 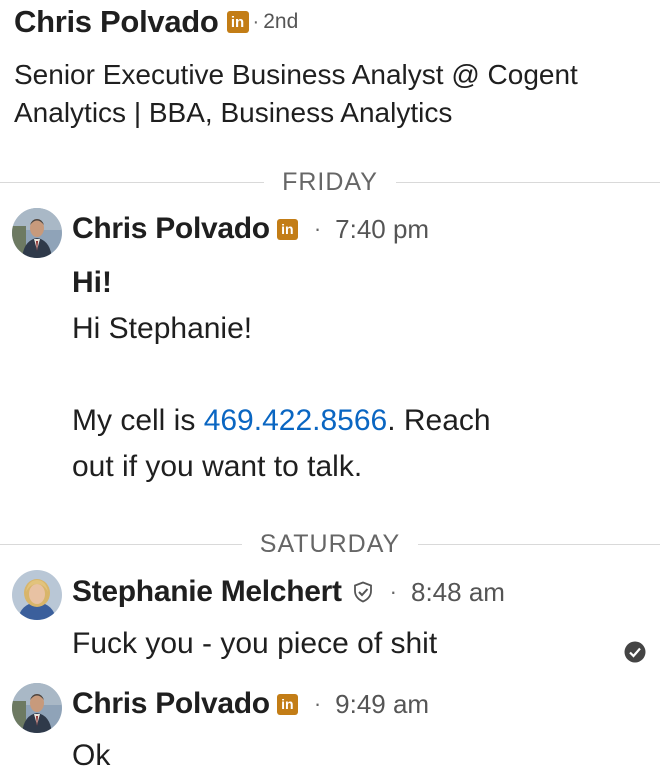 I want to click on message-header: Chris Polvado in · 9:49 am, so click(x=250, y=704).